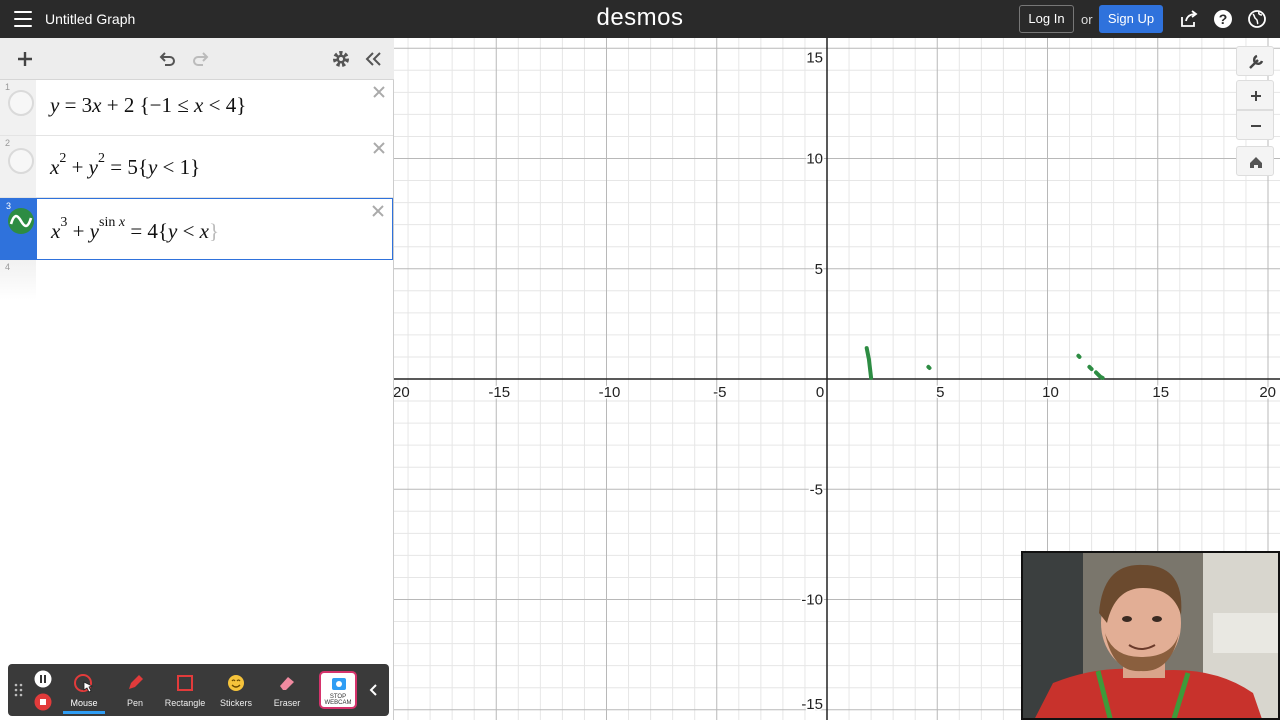 The height and width of the screenshot is (720, 1280). I want to click on graph-settings-button, so click(1255, 61).